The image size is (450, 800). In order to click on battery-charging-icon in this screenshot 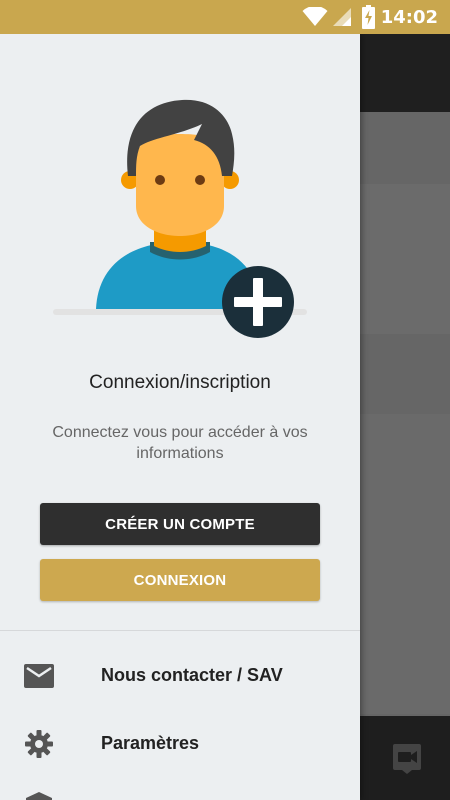, I will do `click(368, 17)`.